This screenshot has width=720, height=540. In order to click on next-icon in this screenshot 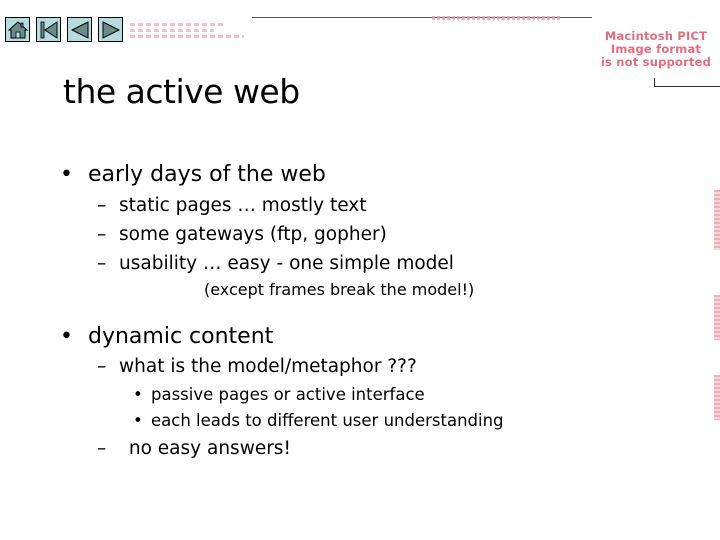, I will do `click(111, 29)`.